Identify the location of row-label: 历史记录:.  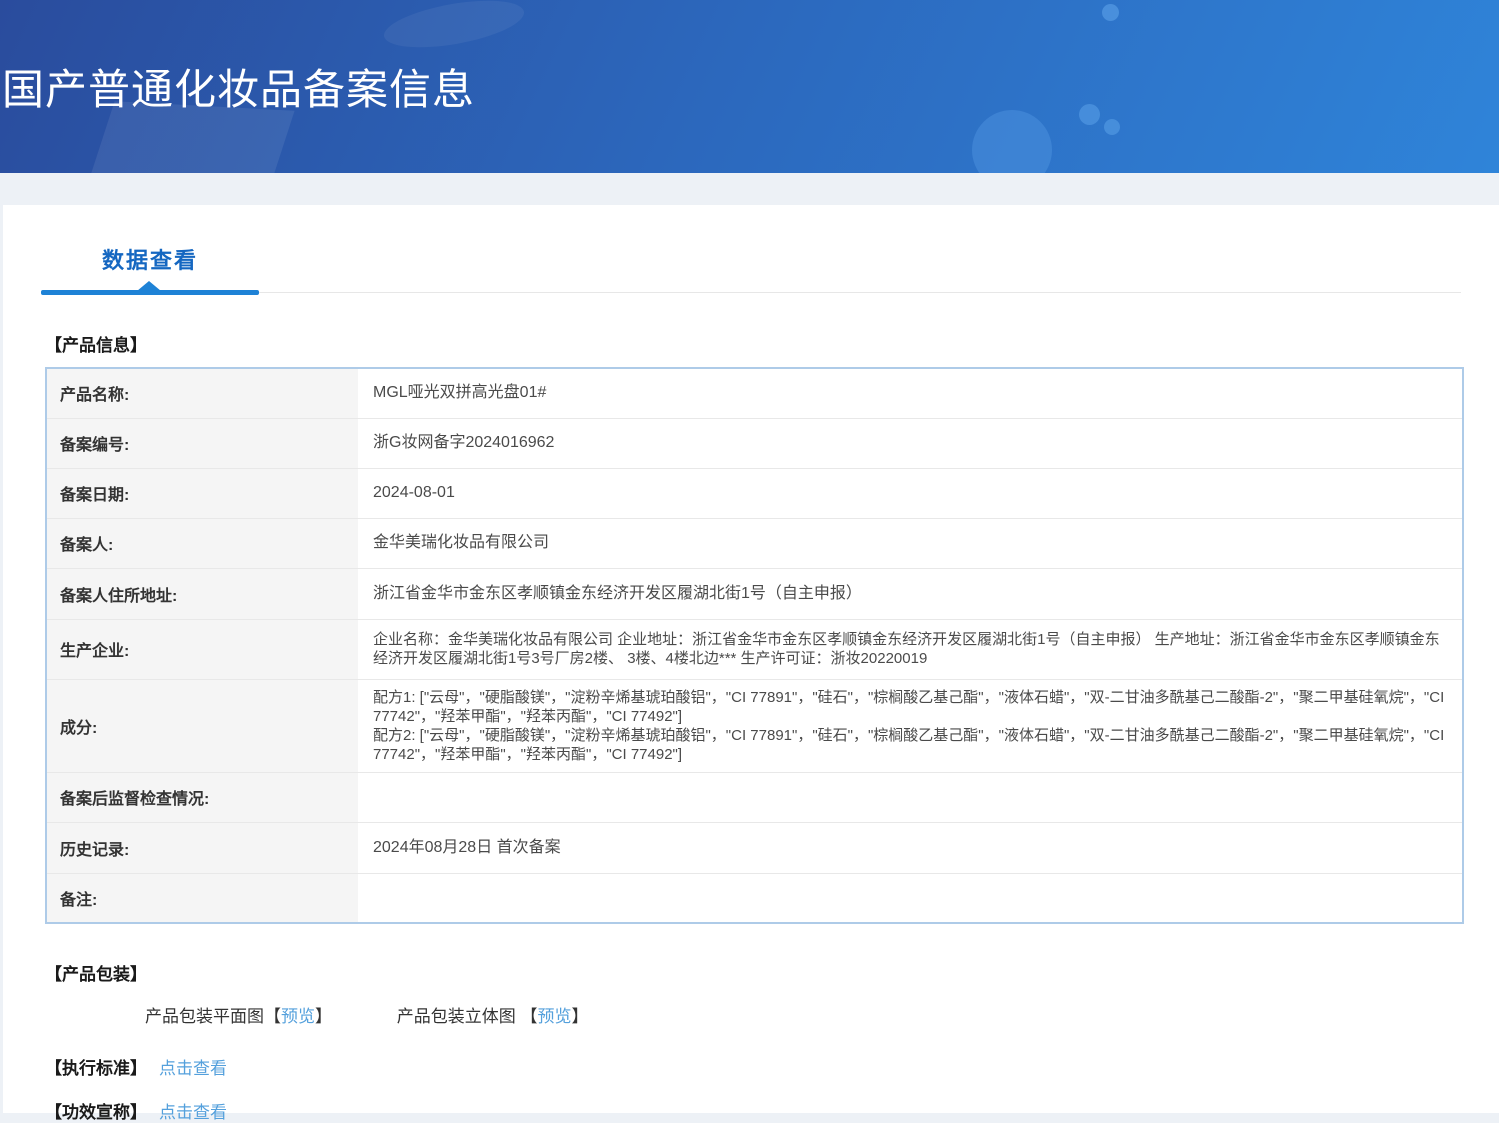
(202, 848).